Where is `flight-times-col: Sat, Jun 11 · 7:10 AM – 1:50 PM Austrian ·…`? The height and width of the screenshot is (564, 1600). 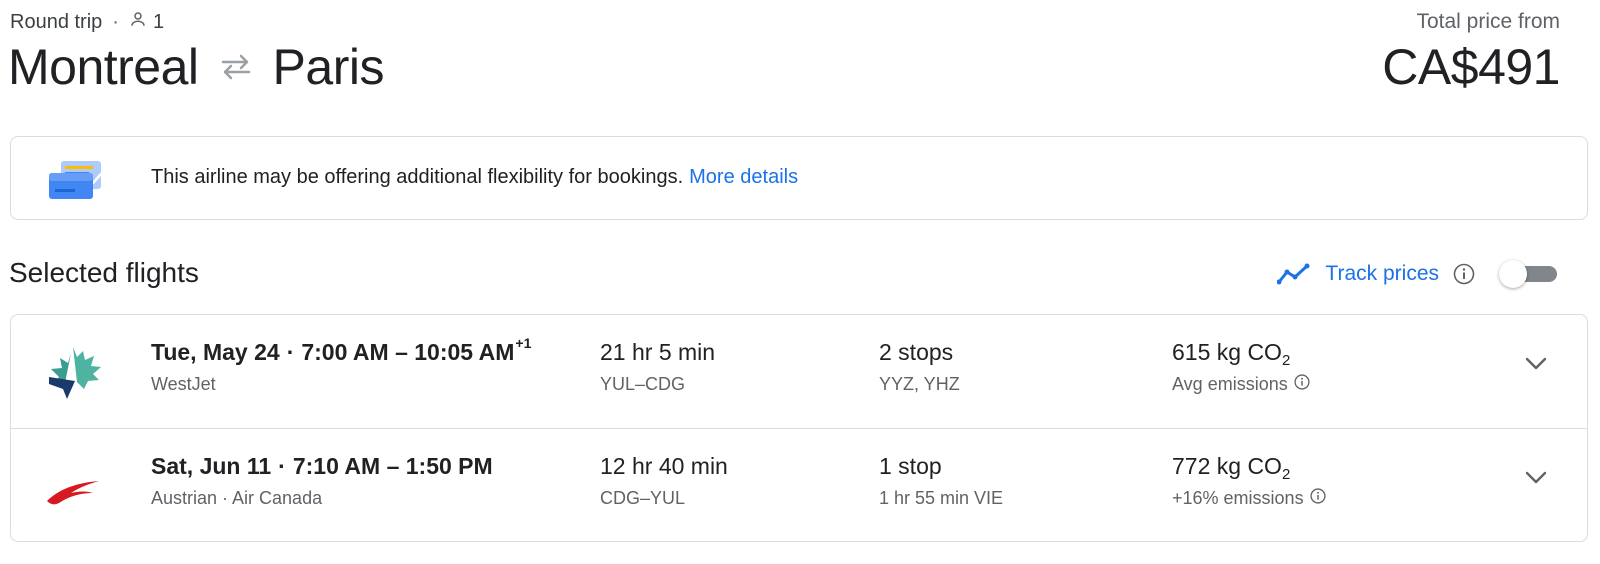 flight-times-col: Sat, Jun 11 · 7:10 AM – 1:50 PM Austrian ·… is located at coordinates (322, 481).